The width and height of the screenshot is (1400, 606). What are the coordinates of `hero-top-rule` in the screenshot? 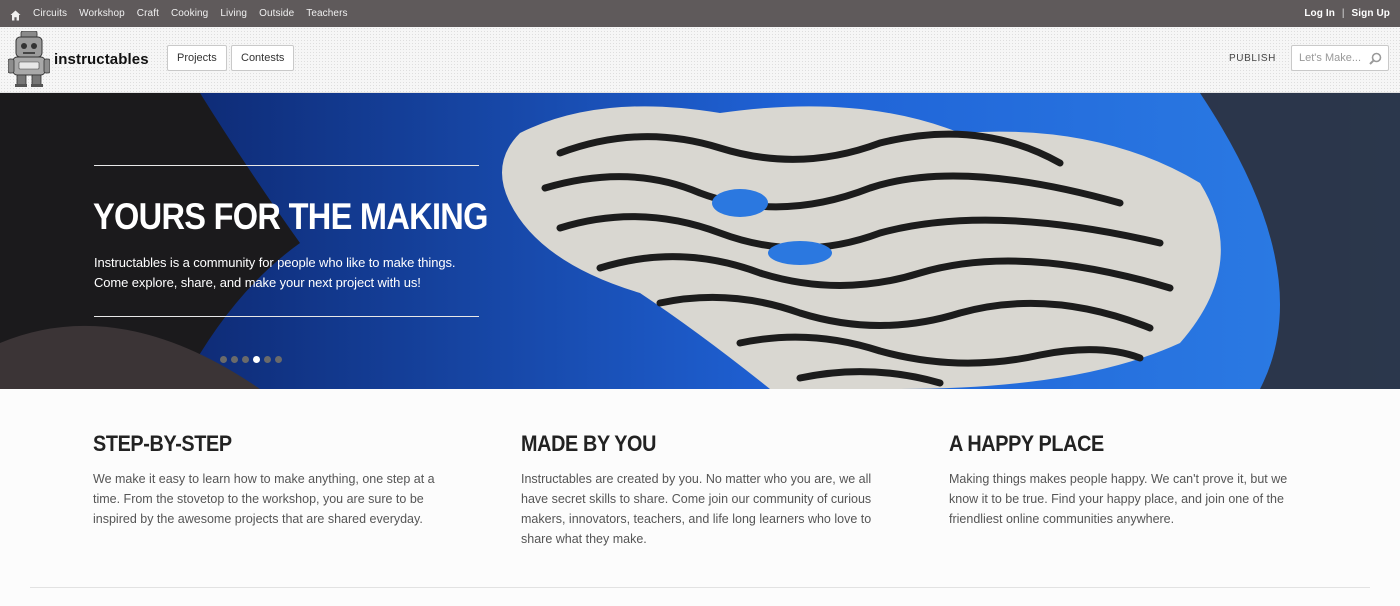 It's located at (286, 165).